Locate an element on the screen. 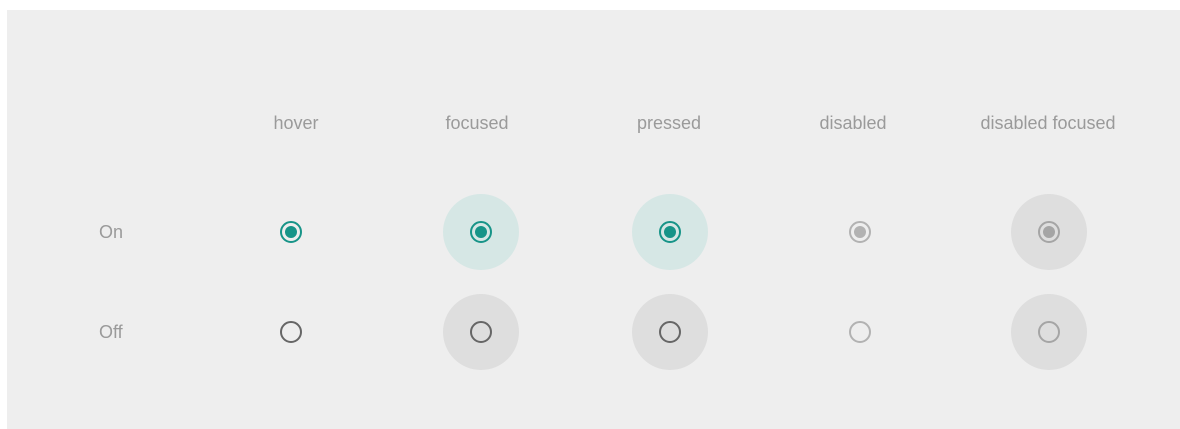 The image size is (1180, 429). radio-off-focused is located at coordinates (481, 332).